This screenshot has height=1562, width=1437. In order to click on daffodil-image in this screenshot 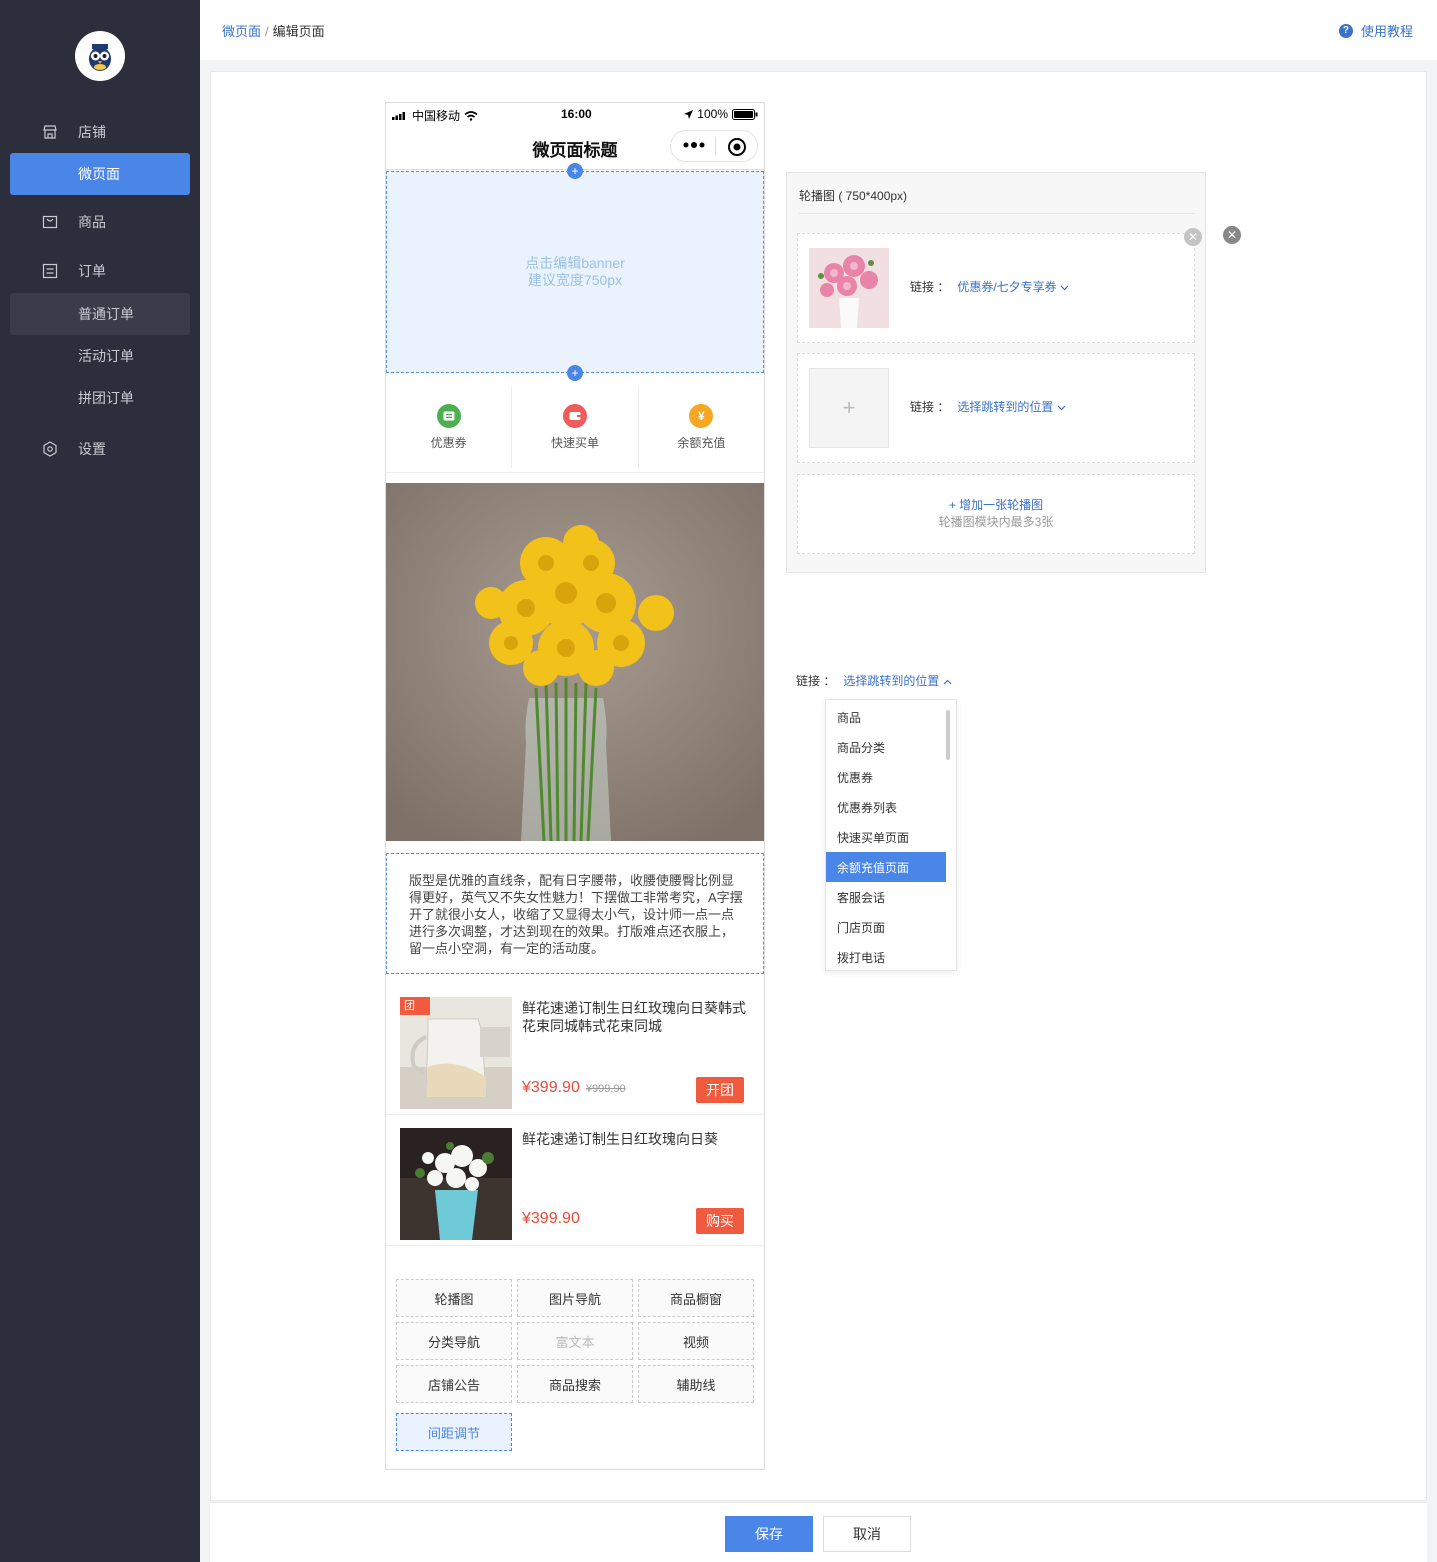, I will do `click(575, 662)`.